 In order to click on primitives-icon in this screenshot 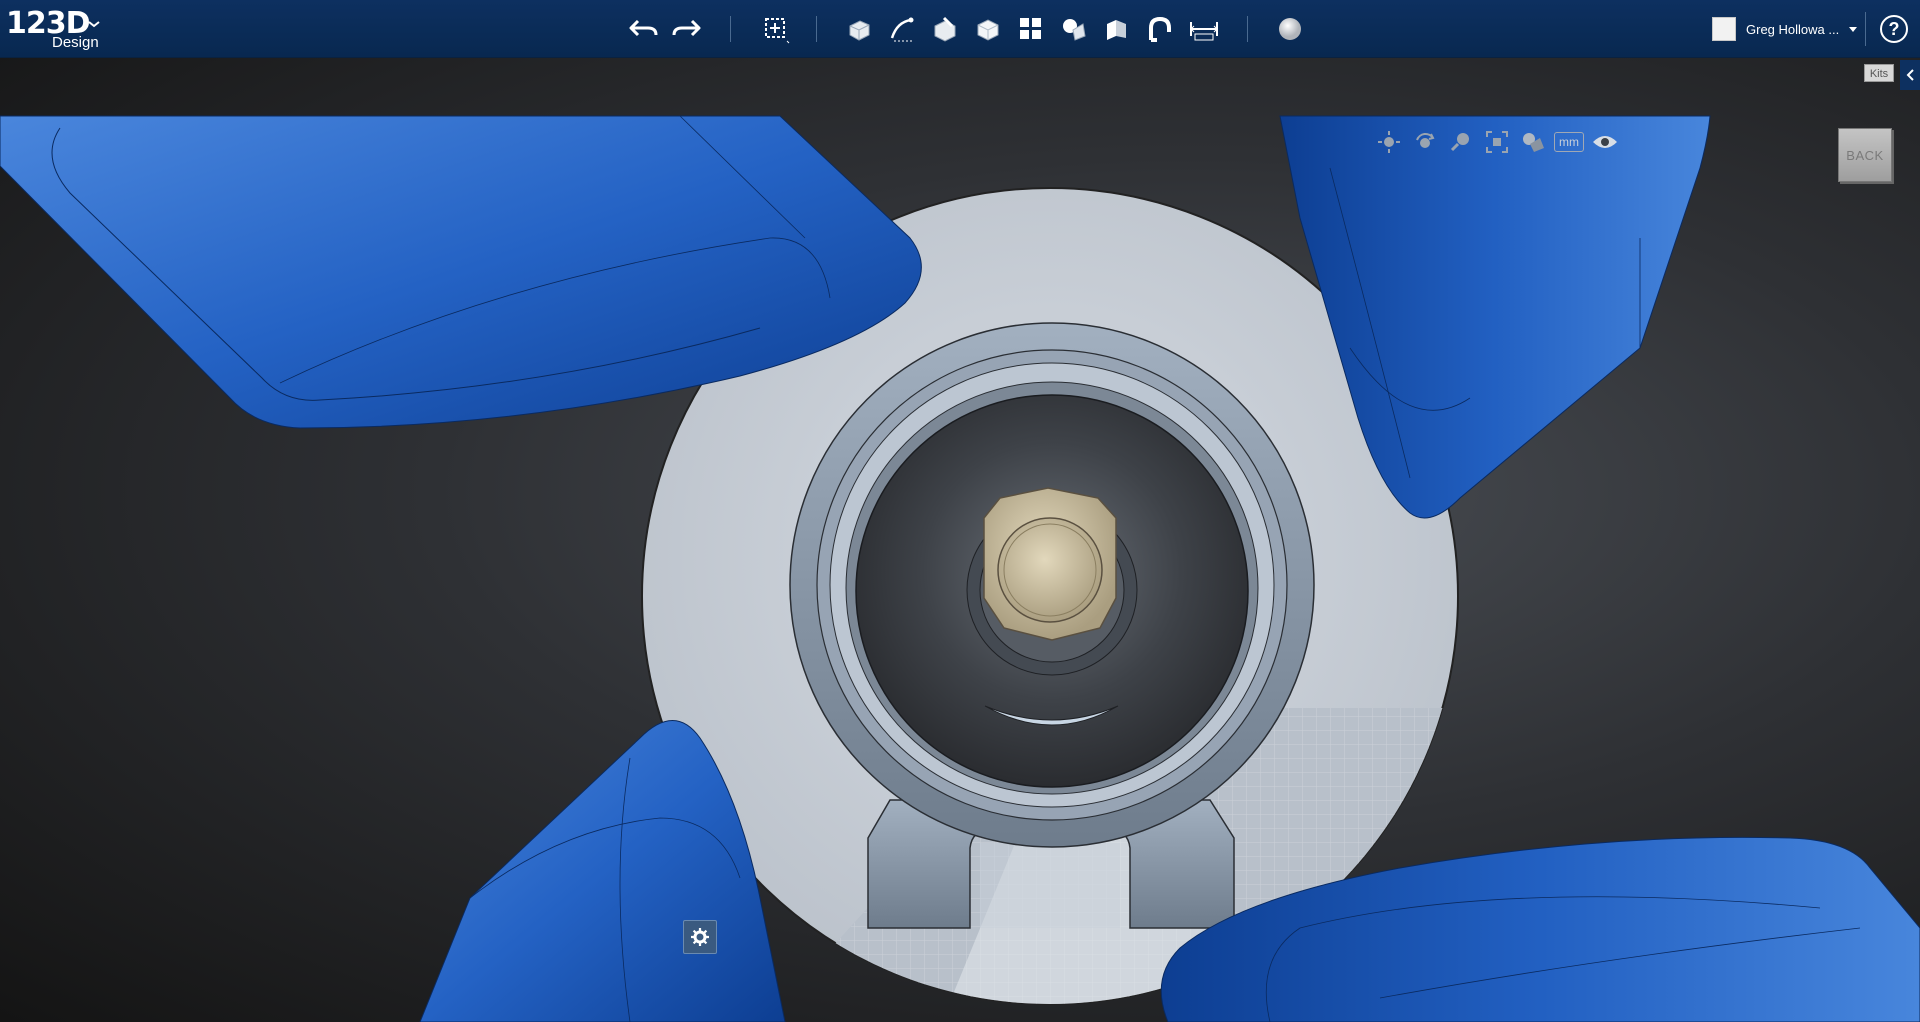, I will do `click(859, 30)`.